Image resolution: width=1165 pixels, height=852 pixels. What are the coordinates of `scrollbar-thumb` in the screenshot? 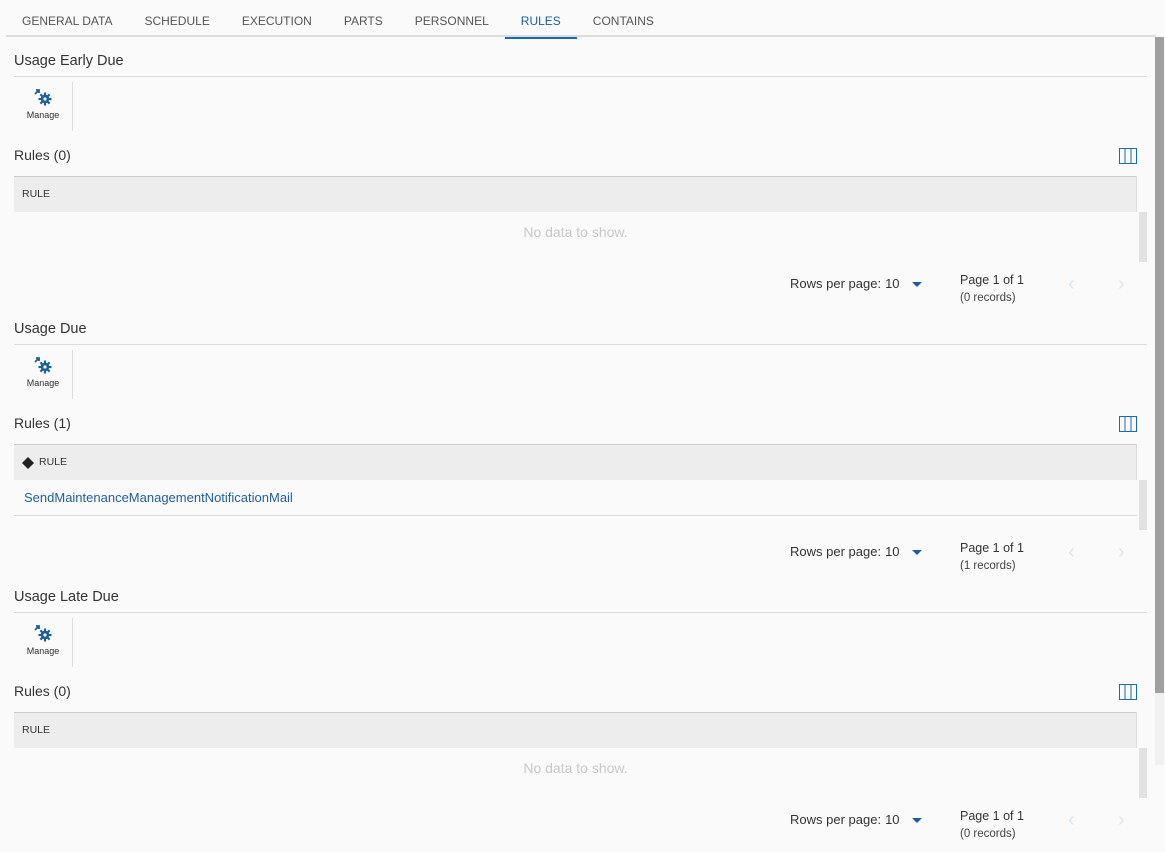 It's located at (1159, 365).